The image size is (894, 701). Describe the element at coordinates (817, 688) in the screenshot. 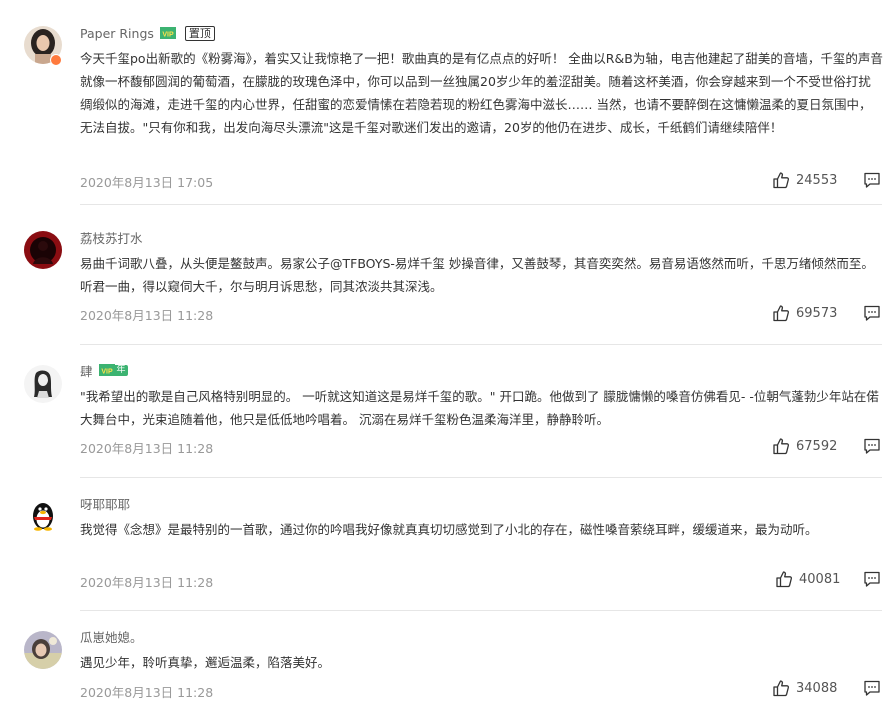

I see `like-count: 34088` at that location.